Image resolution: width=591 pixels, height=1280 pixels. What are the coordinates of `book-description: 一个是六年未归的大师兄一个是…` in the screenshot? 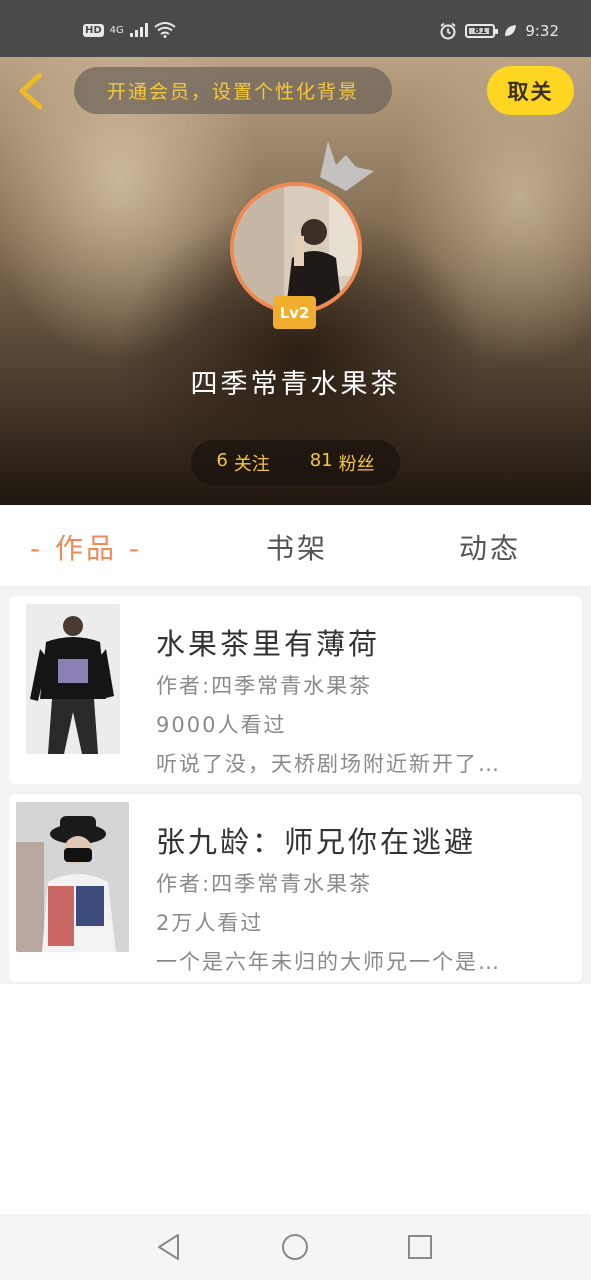 It's located at (328, 962).